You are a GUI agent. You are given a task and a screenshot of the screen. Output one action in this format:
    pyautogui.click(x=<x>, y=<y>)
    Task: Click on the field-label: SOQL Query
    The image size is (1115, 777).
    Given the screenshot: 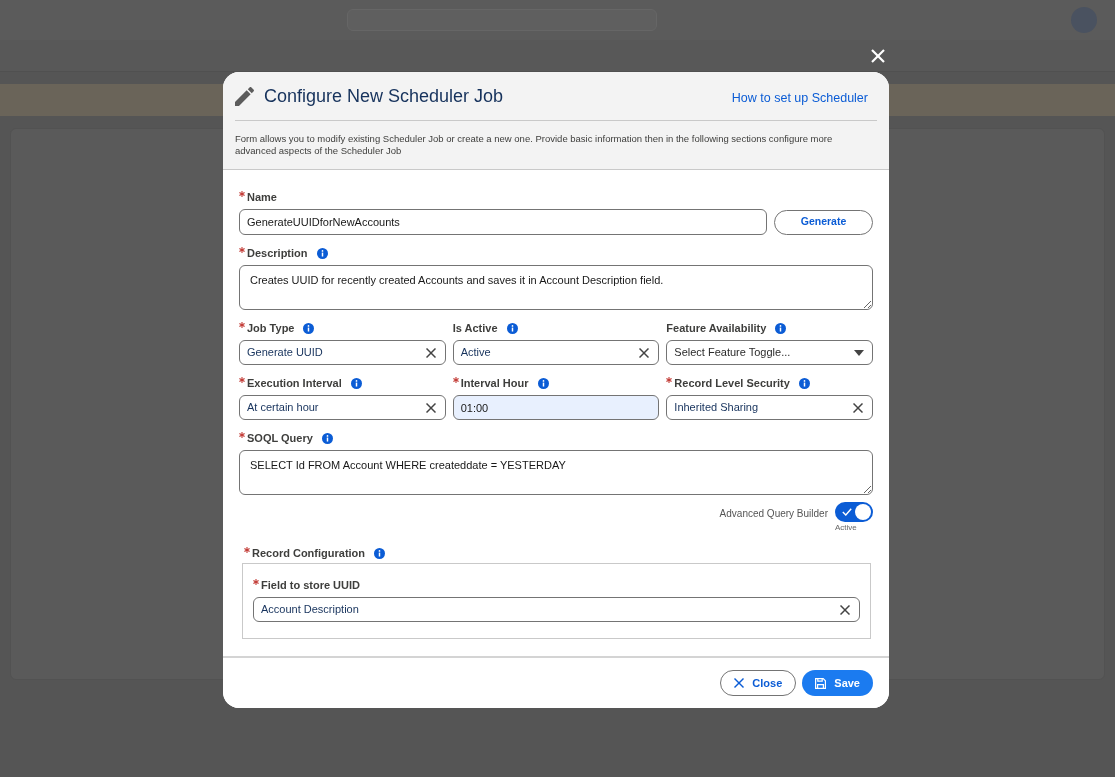 What is the action you would take?
    pyautogui.click(x=280, y=438)
    